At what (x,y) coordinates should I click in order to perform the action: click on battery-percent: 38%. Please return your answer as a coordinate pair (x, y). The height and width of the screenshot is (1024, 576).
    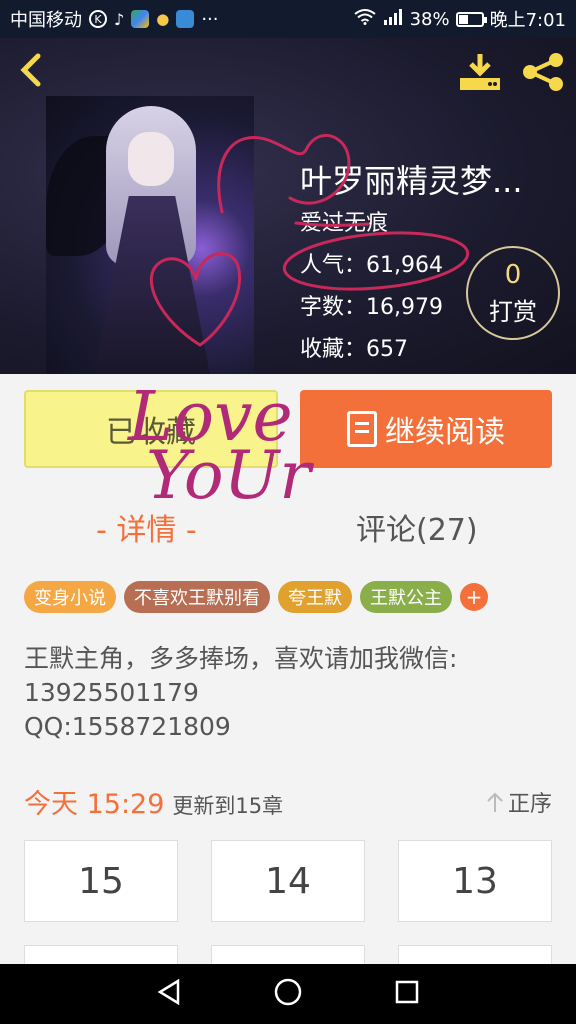
    Looking at the image, I should click on (429, 19).